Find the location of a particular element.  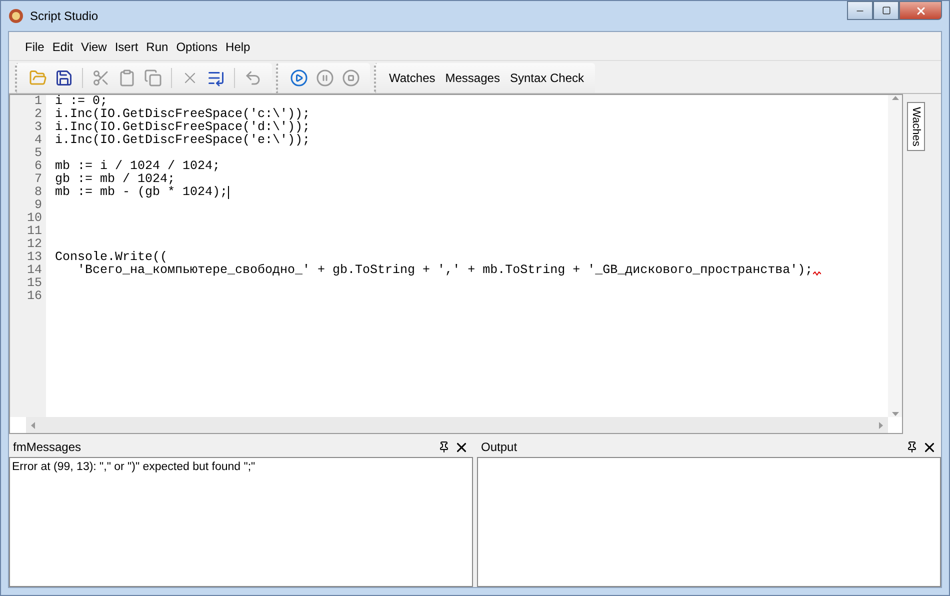

line-number: 15 is located at coordinates (34, 283).